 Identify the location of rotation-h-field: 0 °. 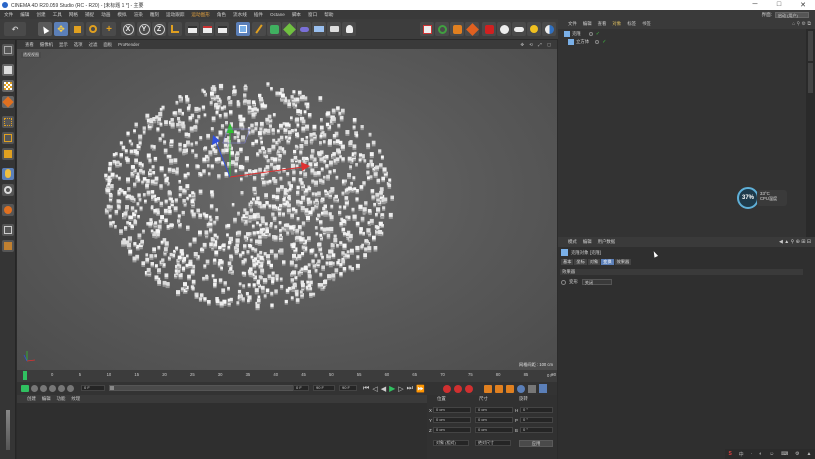
(536, 410).